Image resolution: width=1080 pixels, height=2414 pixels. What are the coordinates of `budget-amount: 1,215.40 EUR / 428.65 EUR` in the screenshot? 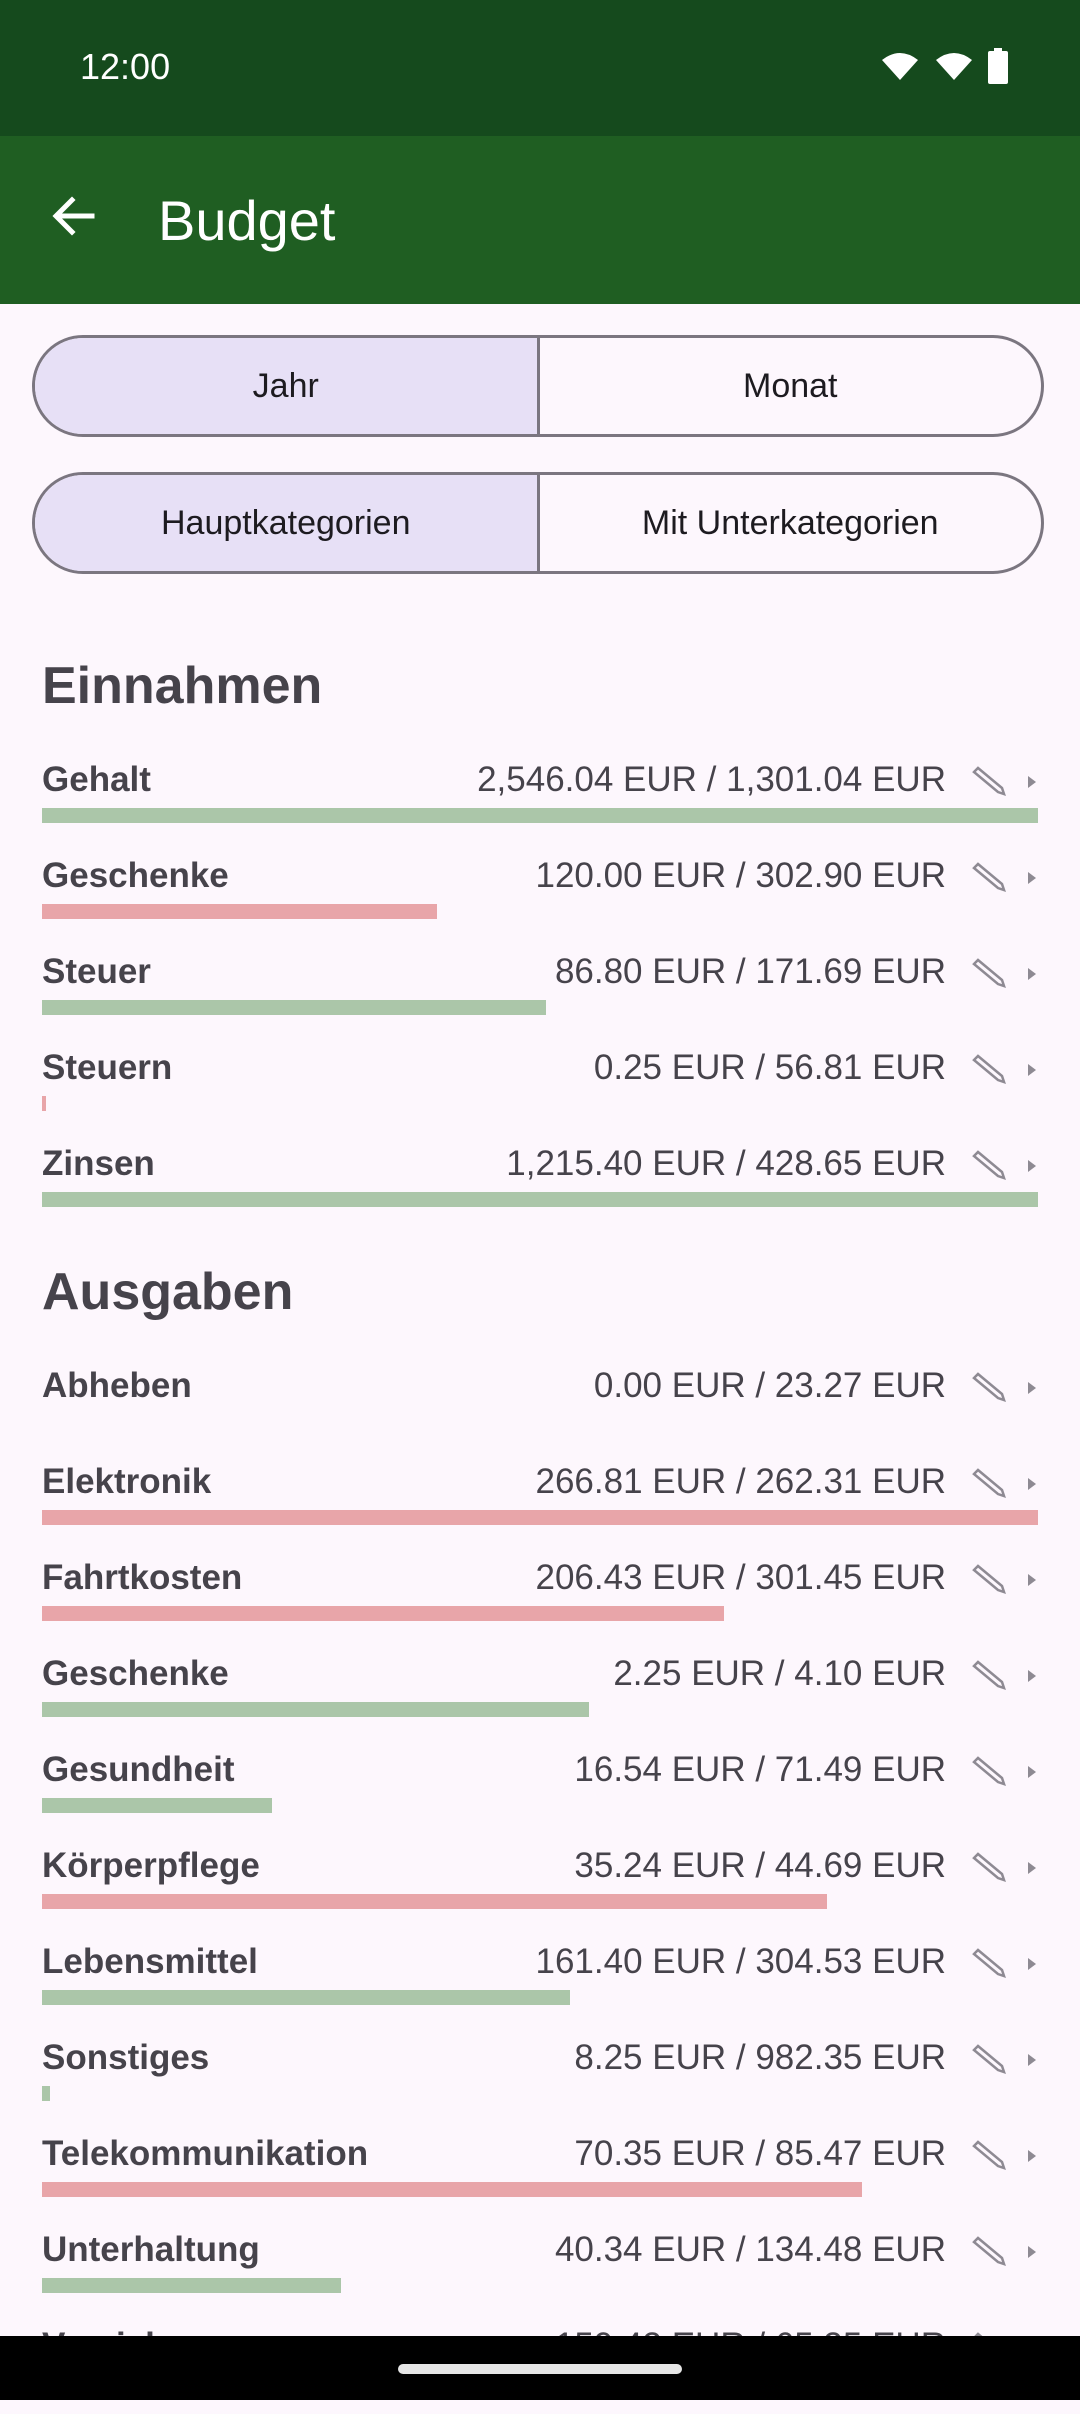 It's located at (726, 1163).